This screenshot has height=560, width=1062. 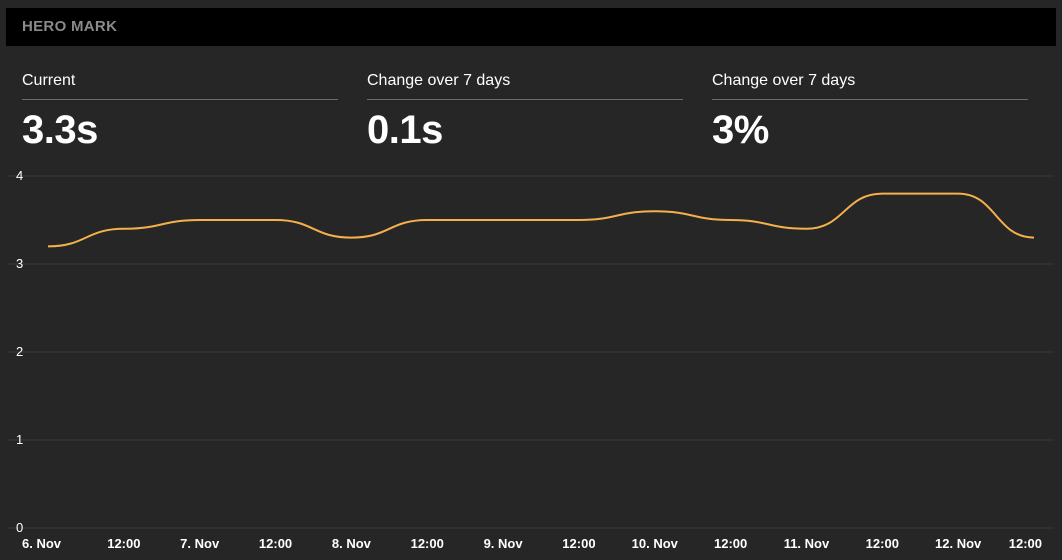 What do you see at coordinates (352, 543) in the screenshot?
I see `x-tick-label: 8. Nov` at bounding box center [352, 543].